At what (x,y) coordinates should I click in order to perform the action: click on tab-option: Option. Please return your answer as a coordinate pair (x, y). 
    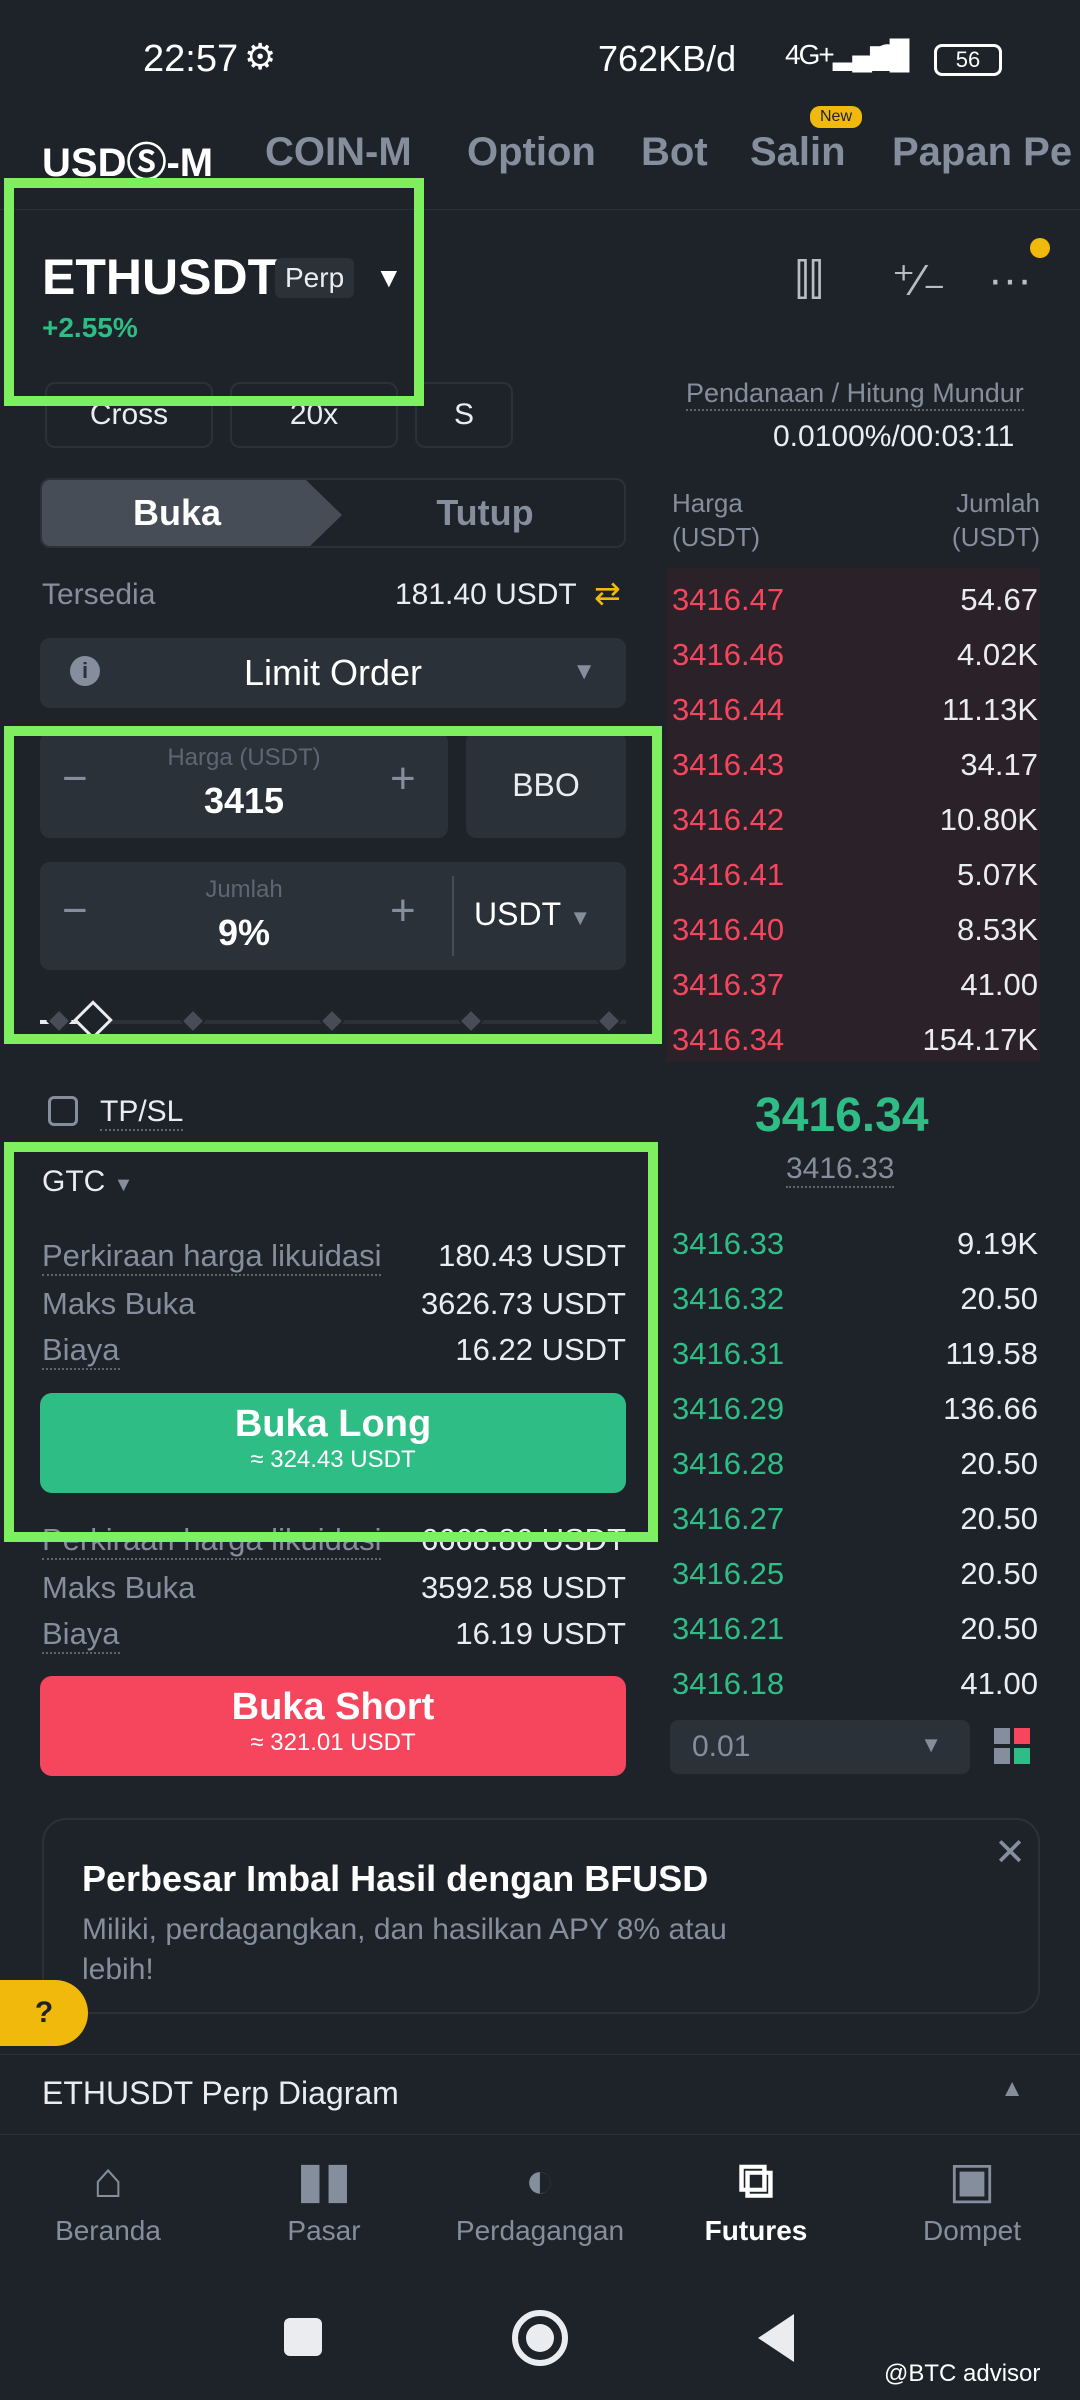
    Looking at the image, I should click on (531, 152).